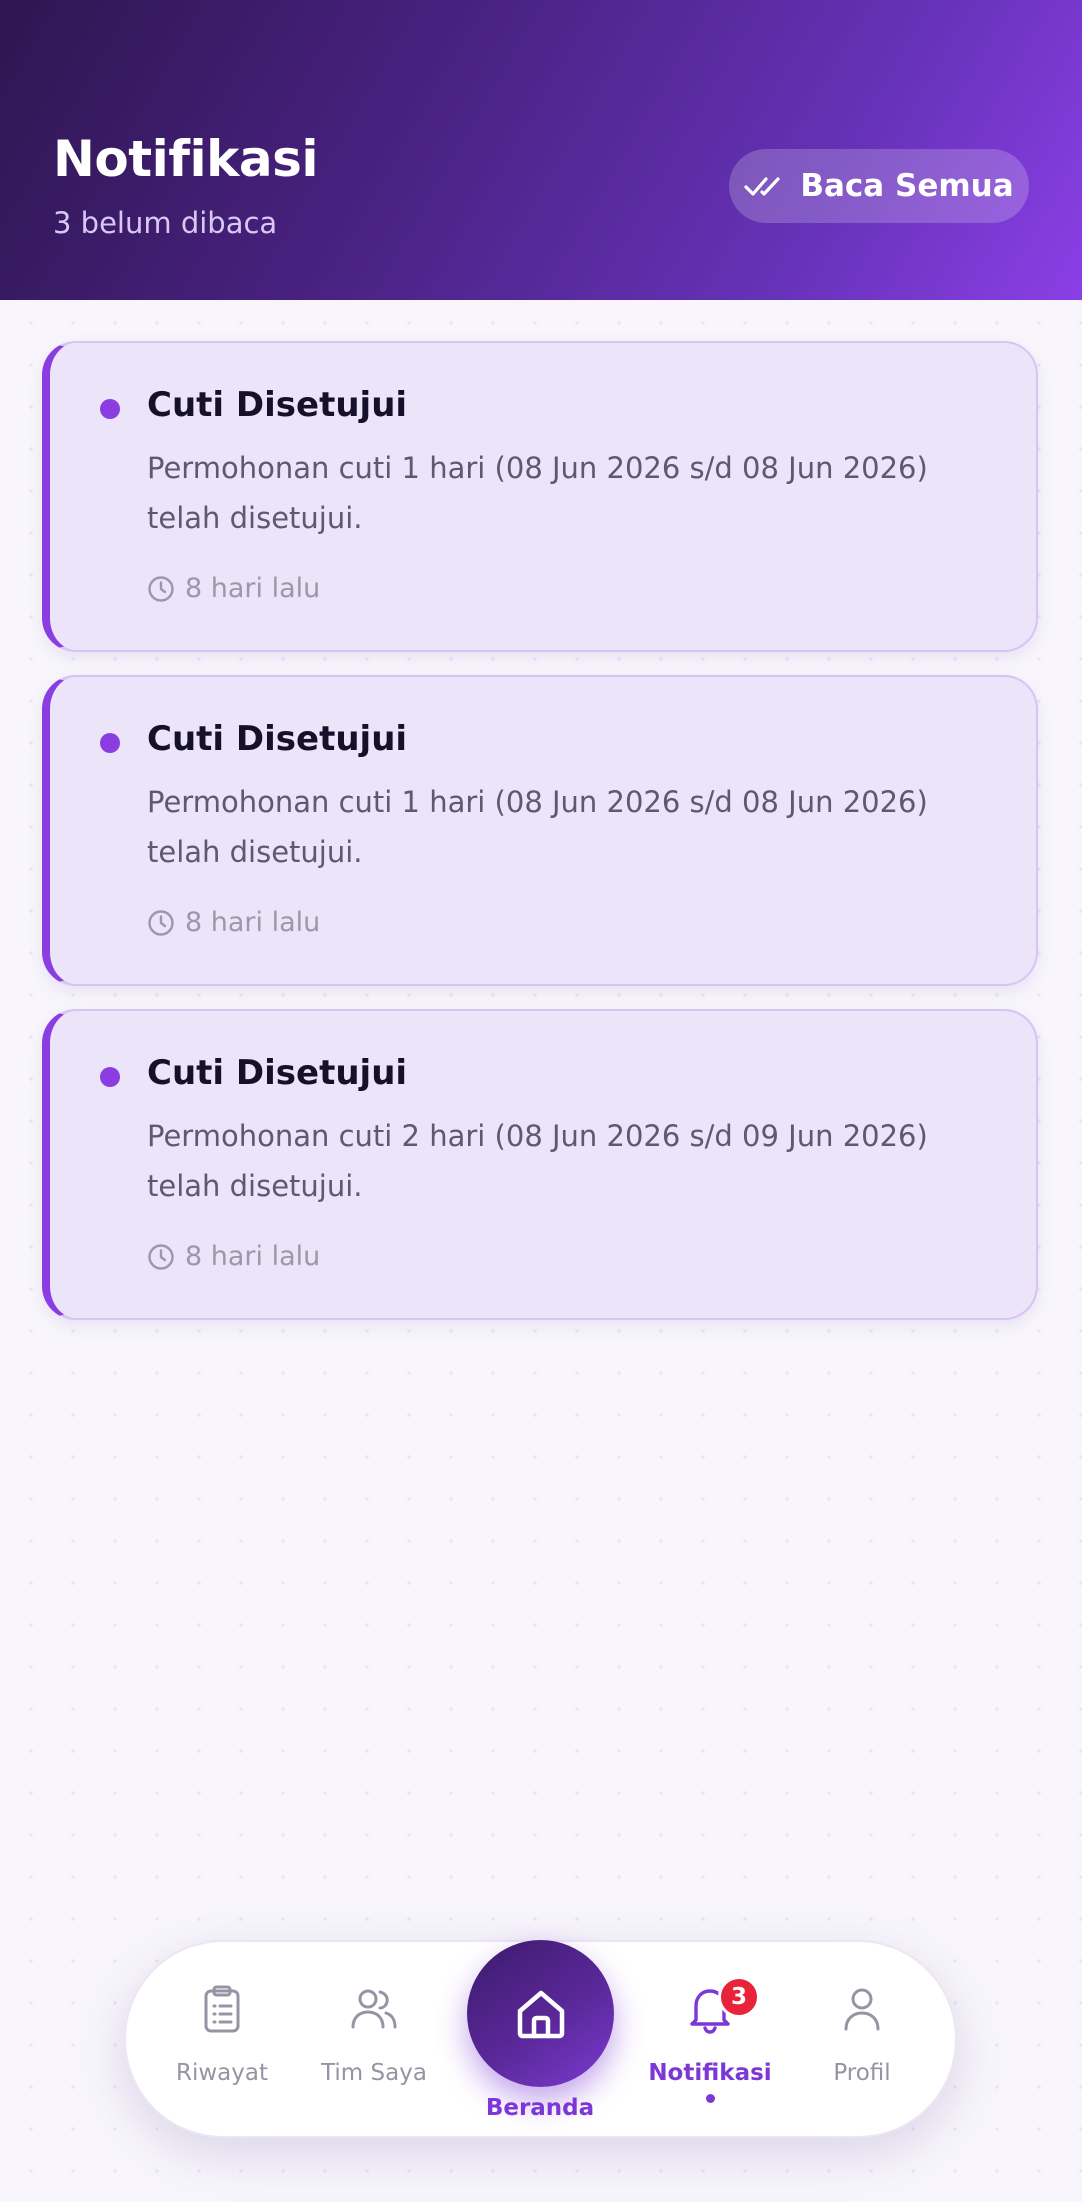 This screenshot has height=2202, width=1082. I want to click on clipboard-icon, so click(222, 2009).